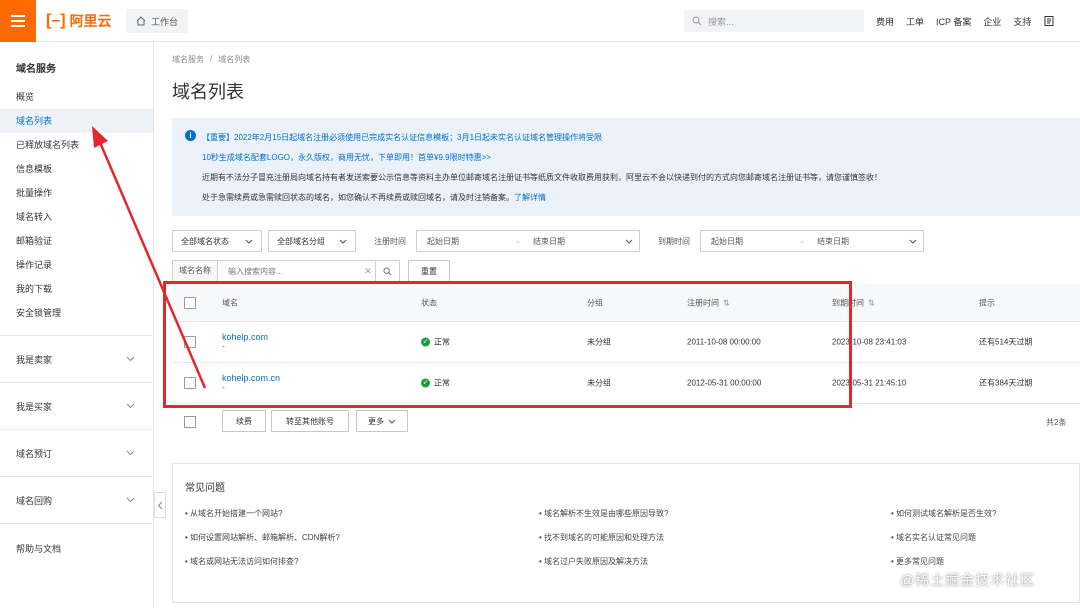  I want to click on exp-time-range: 起始日期 - 结束日期, so click(812, 241).